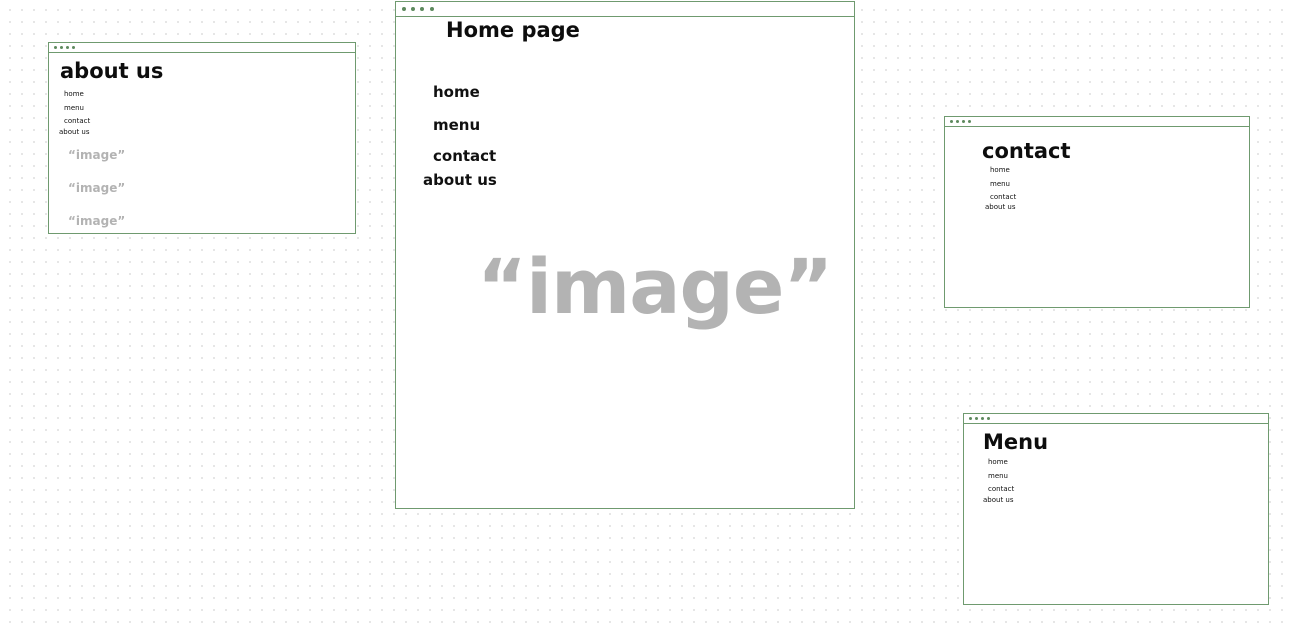 The image size is (1293, 626). I want to click on hero-image-placeholder: “image”, so click(655, 286).